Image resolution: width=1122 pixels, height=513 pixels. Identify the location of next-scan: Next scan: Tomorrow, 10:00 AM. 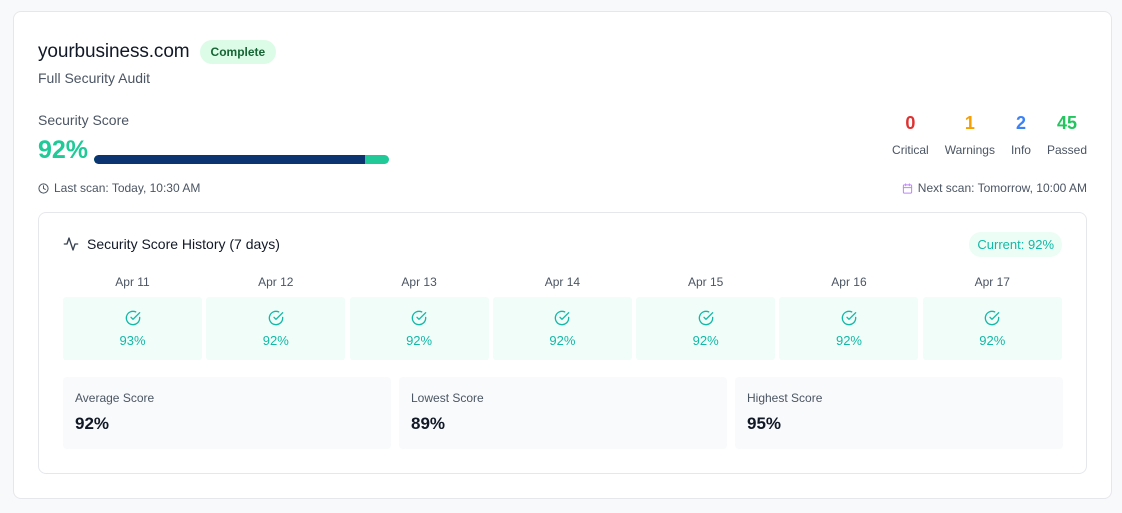
(994, 188).